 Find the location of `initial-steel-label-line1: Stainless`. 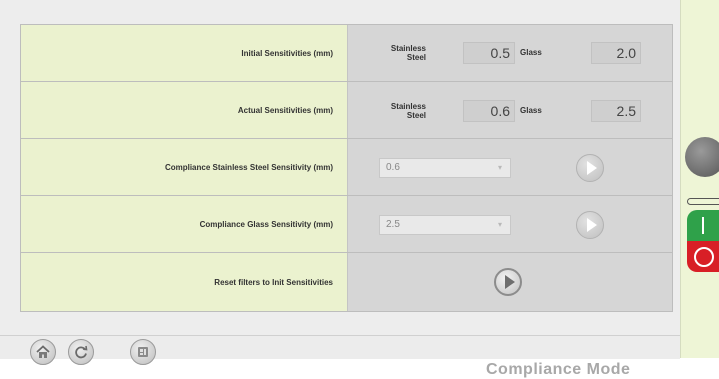

initial-steel-label-line1: Stainless is located at coordinates (408, 48).